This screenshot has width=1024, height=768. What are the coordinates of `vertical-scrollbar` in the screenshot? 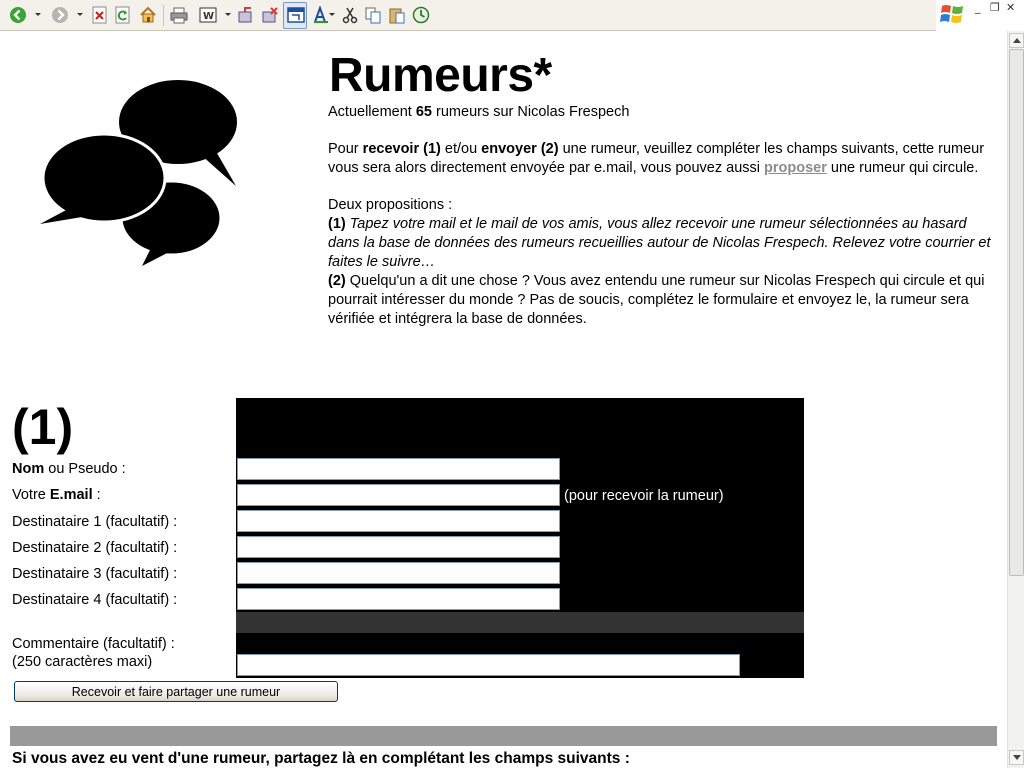 It's located at (1015, 399).